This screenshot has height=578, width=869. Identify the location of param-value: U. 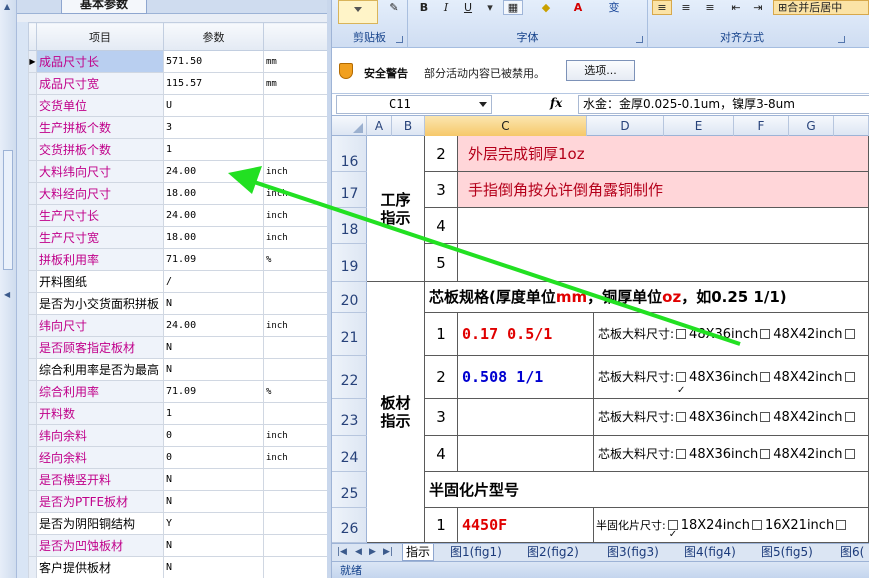
(213, 105).